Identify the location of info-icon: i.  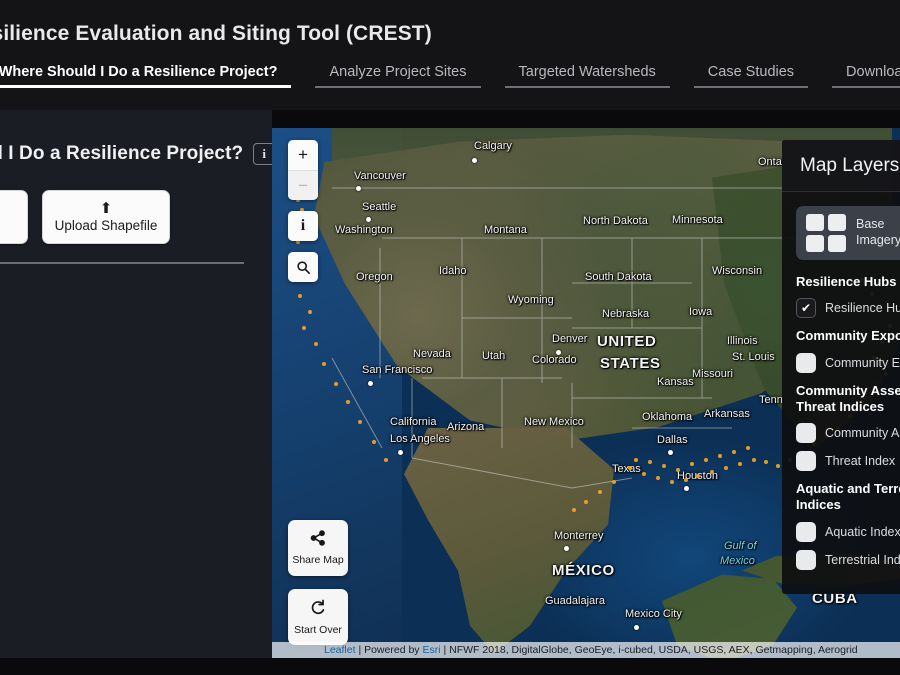
(303, 226).